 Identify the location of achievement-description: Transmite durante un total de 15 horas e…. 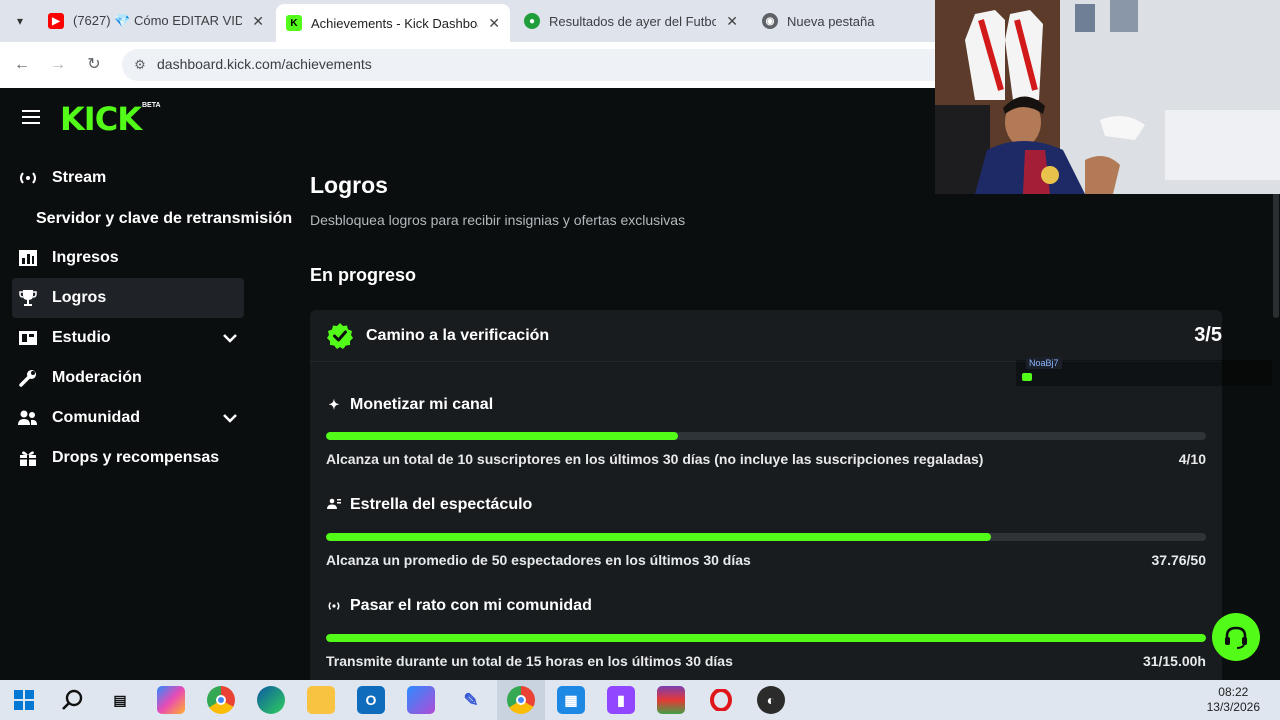
(529, 661).